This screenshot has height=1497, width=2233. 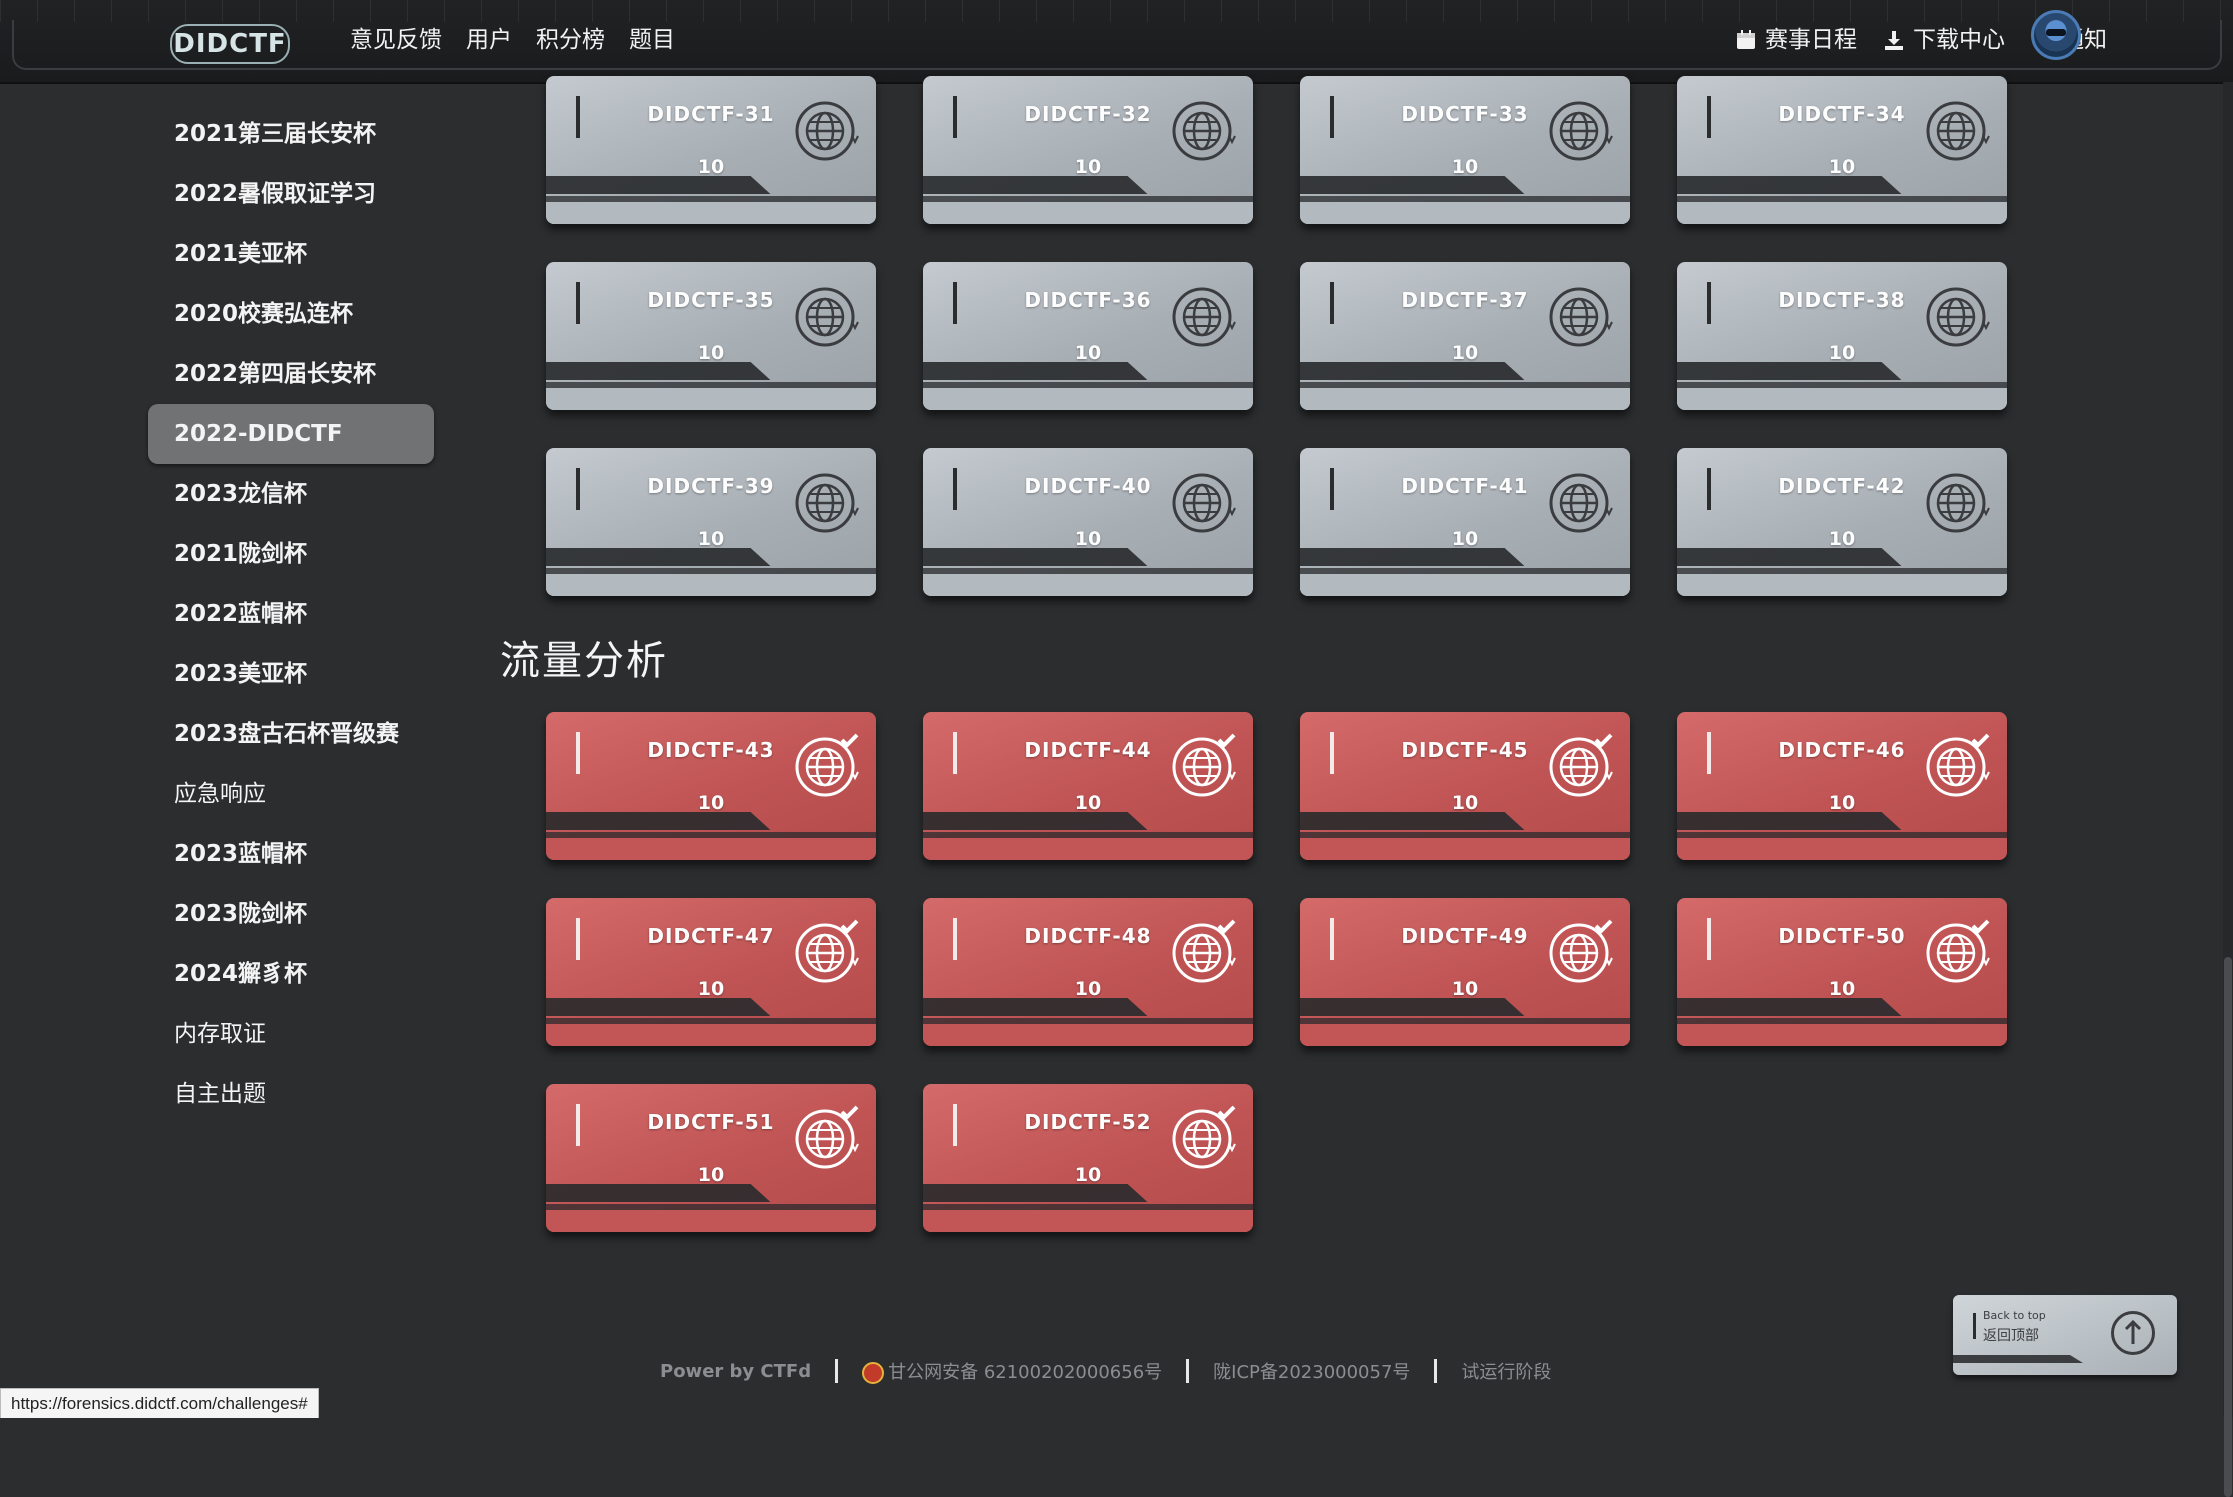 I want to click on nav-link-feedback: 意见反馈, so click(x=396, y=40).